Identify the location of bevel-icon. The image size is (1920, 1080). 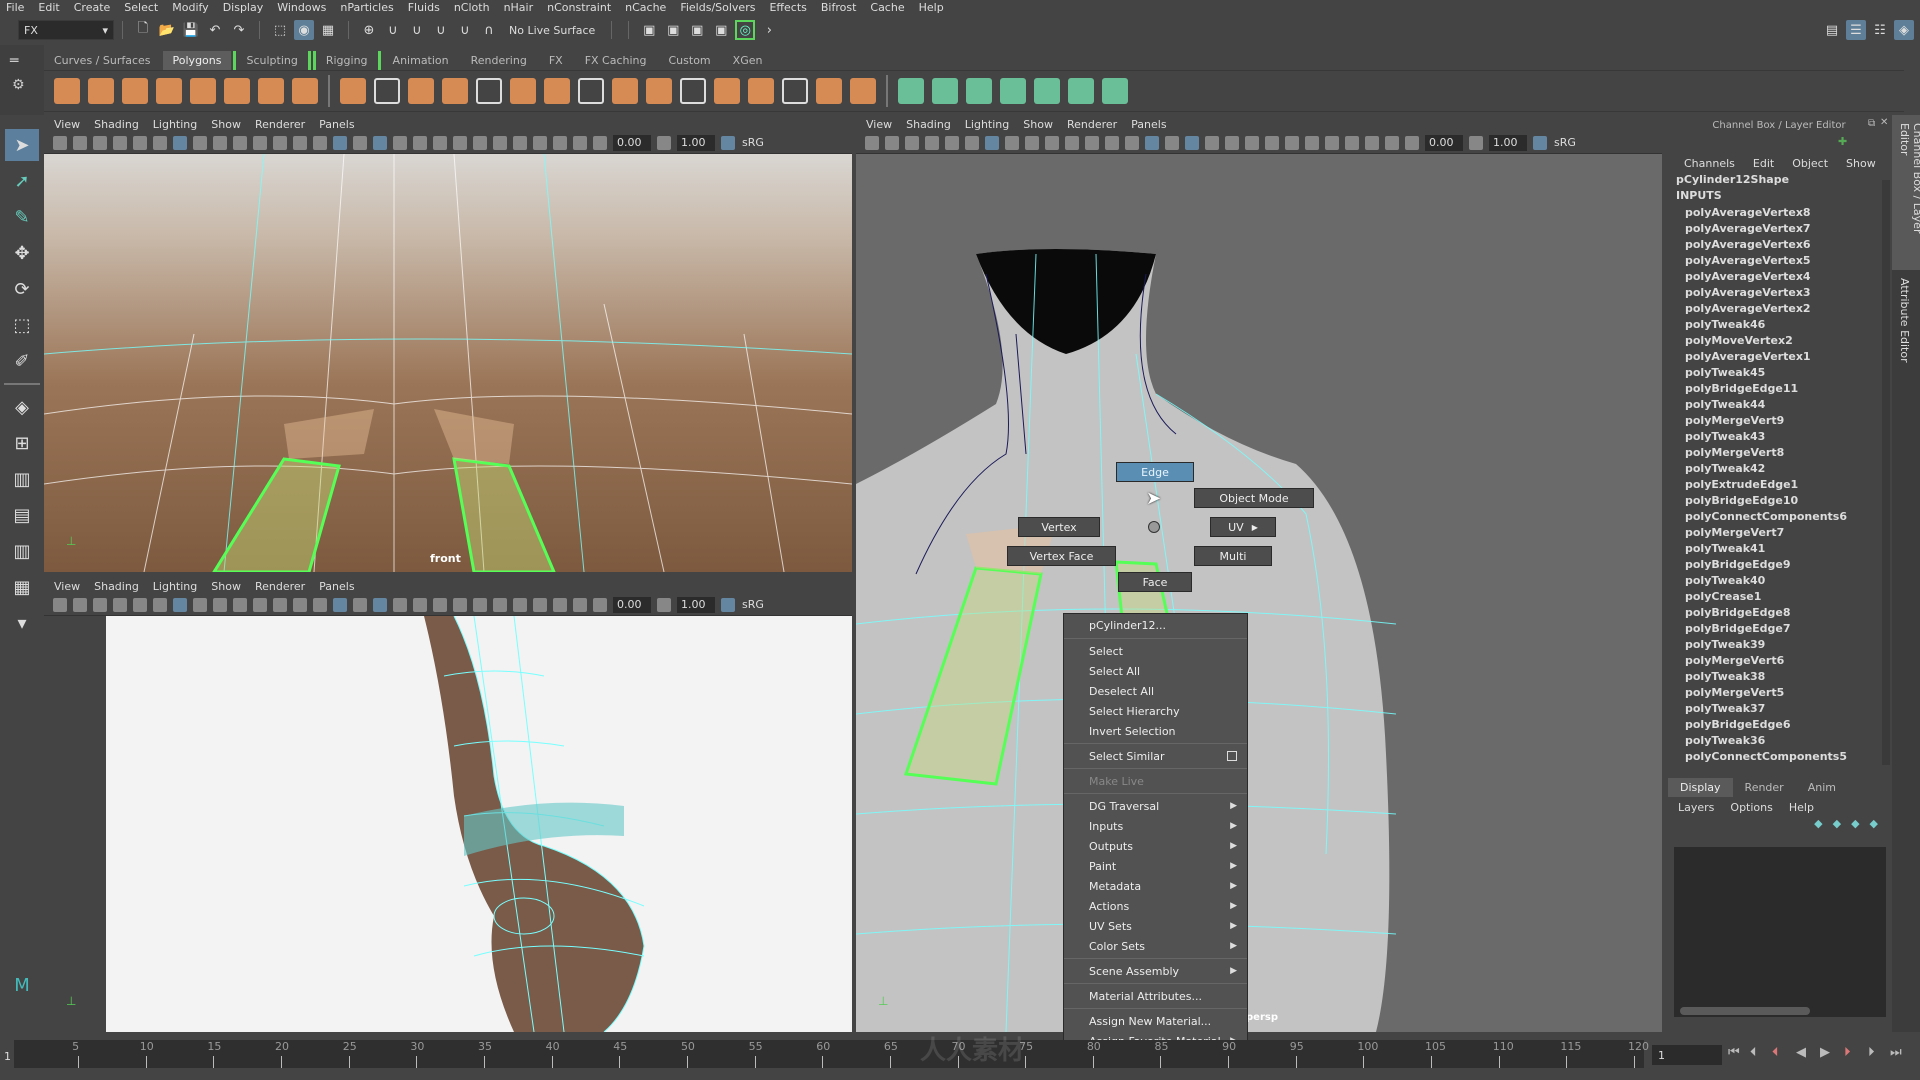
(693, 91).